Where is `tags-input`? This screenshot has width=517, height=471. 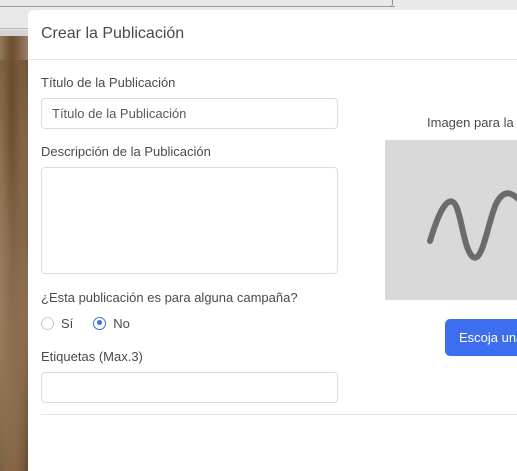 tags-input is located at coordinates (189, 387).